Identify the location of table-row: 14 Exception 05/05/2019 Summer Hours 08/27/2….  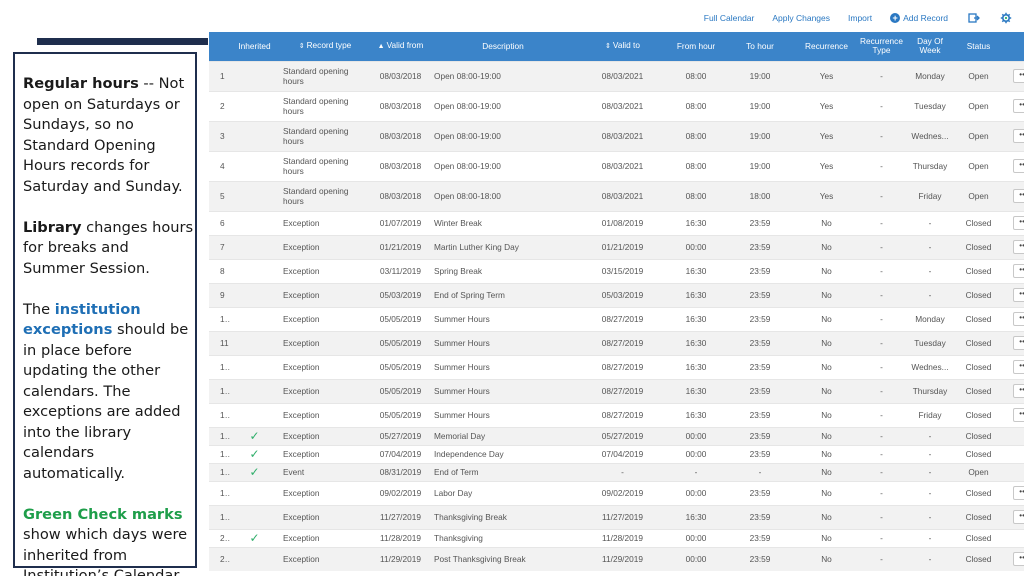
(616, 414).